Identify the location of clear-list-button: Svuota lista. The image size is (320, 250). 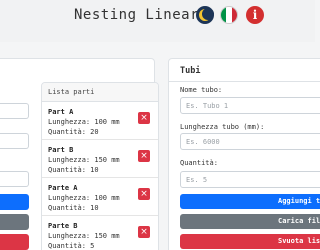
(250, 241).